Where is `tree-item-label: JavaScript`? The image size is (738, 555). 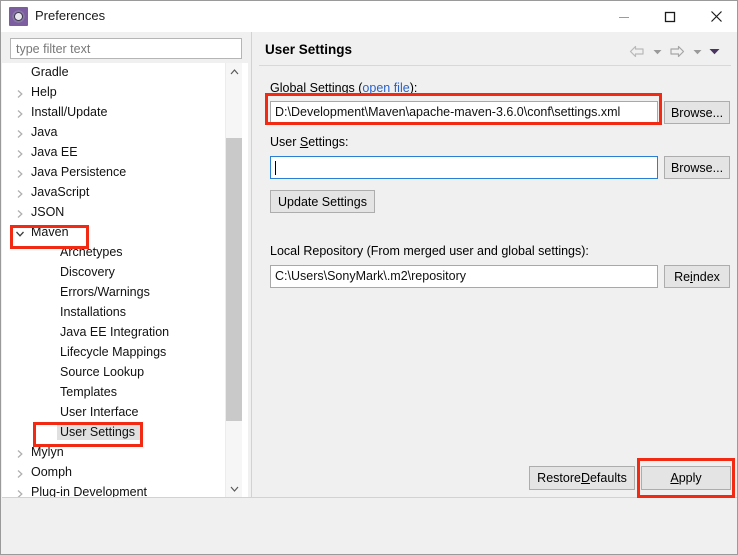 tree-item-label: JavaScript is located at coordinates (60, 192).